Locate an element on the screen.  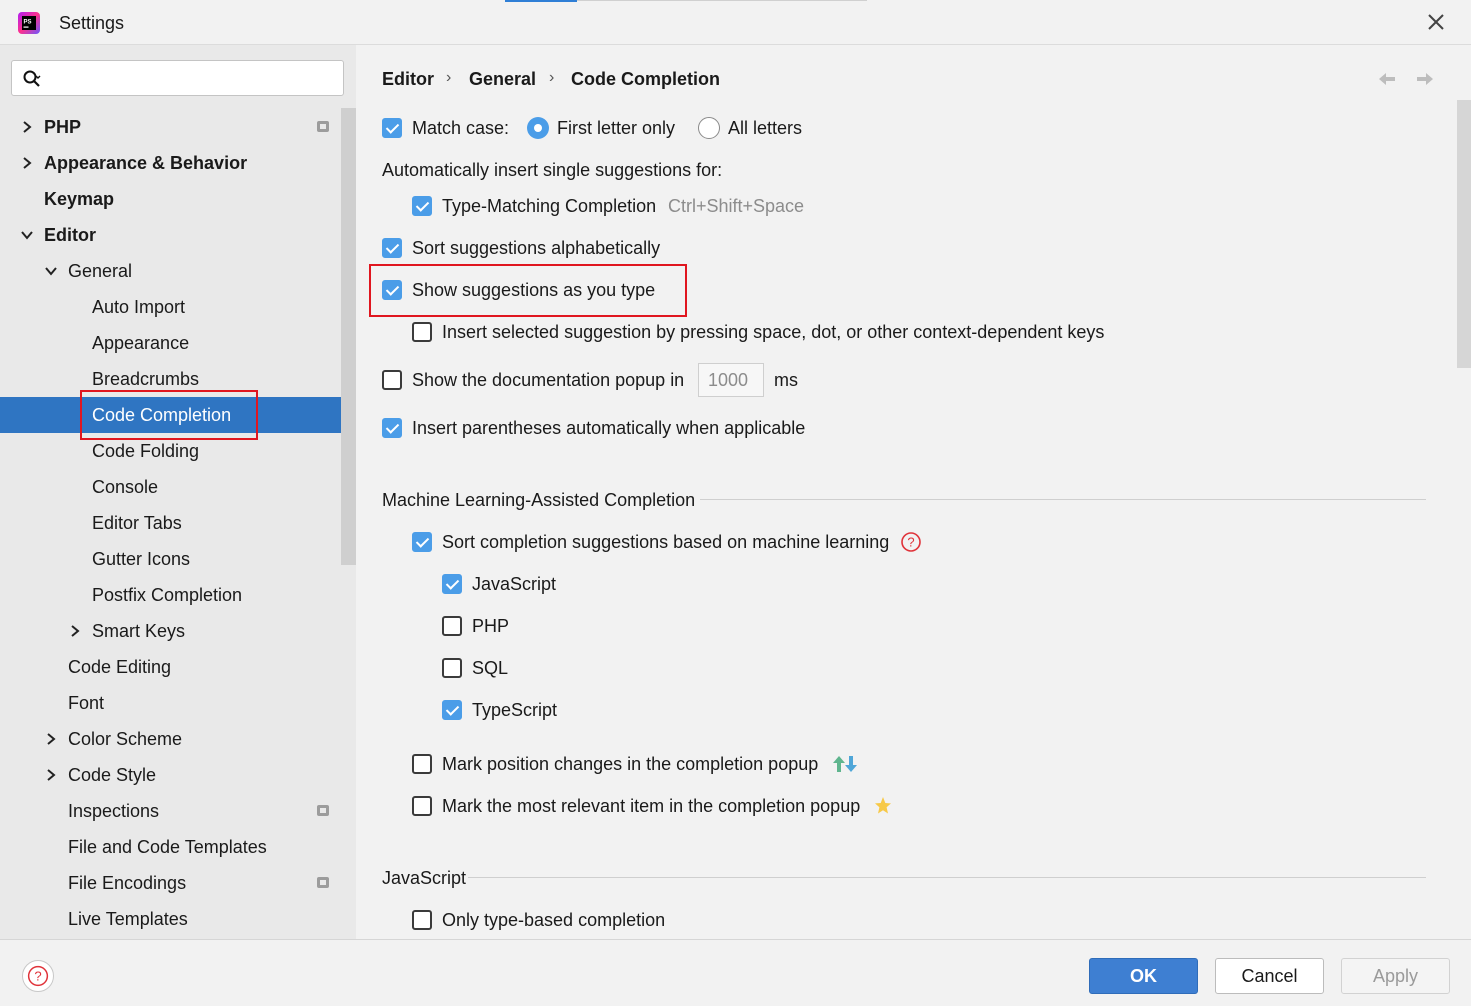
insert-selected-checkbox is located at coordinates (422, 332).